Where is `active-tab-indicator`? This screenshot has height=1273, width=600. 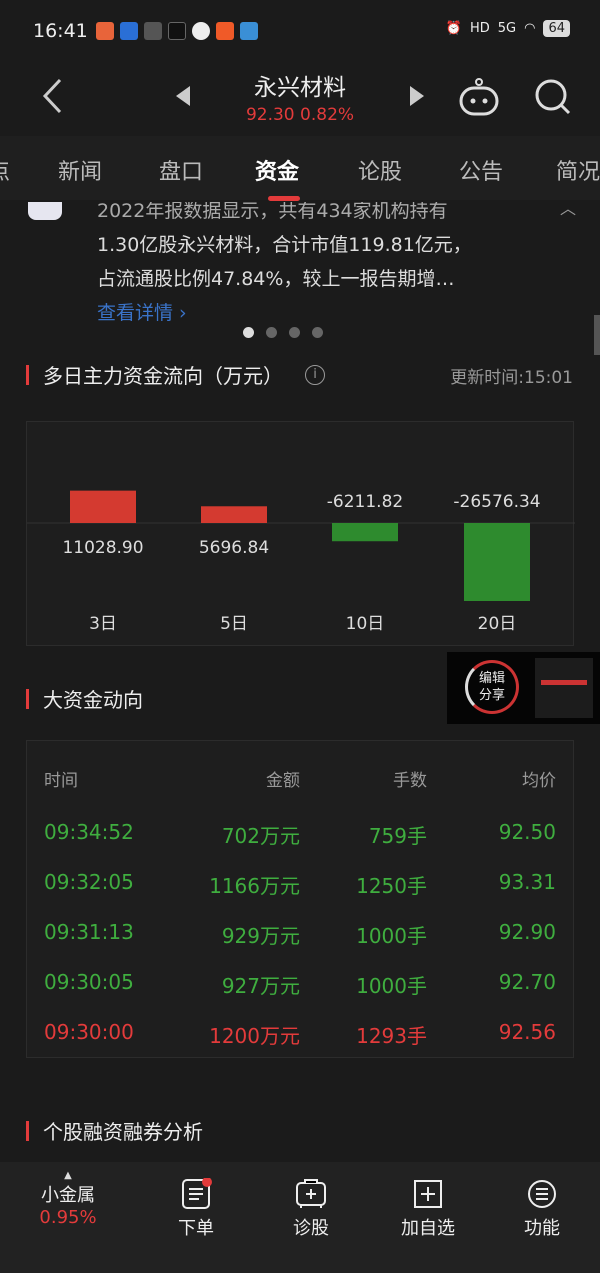 active-tab-indicator is located at coordinates (284, 198).